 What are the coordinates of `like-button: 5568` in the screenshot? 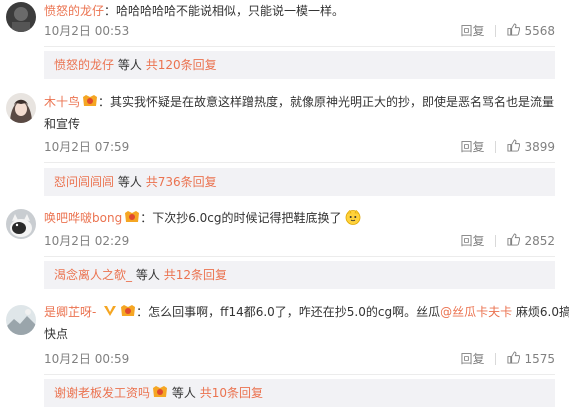 It's located at (531, 31).